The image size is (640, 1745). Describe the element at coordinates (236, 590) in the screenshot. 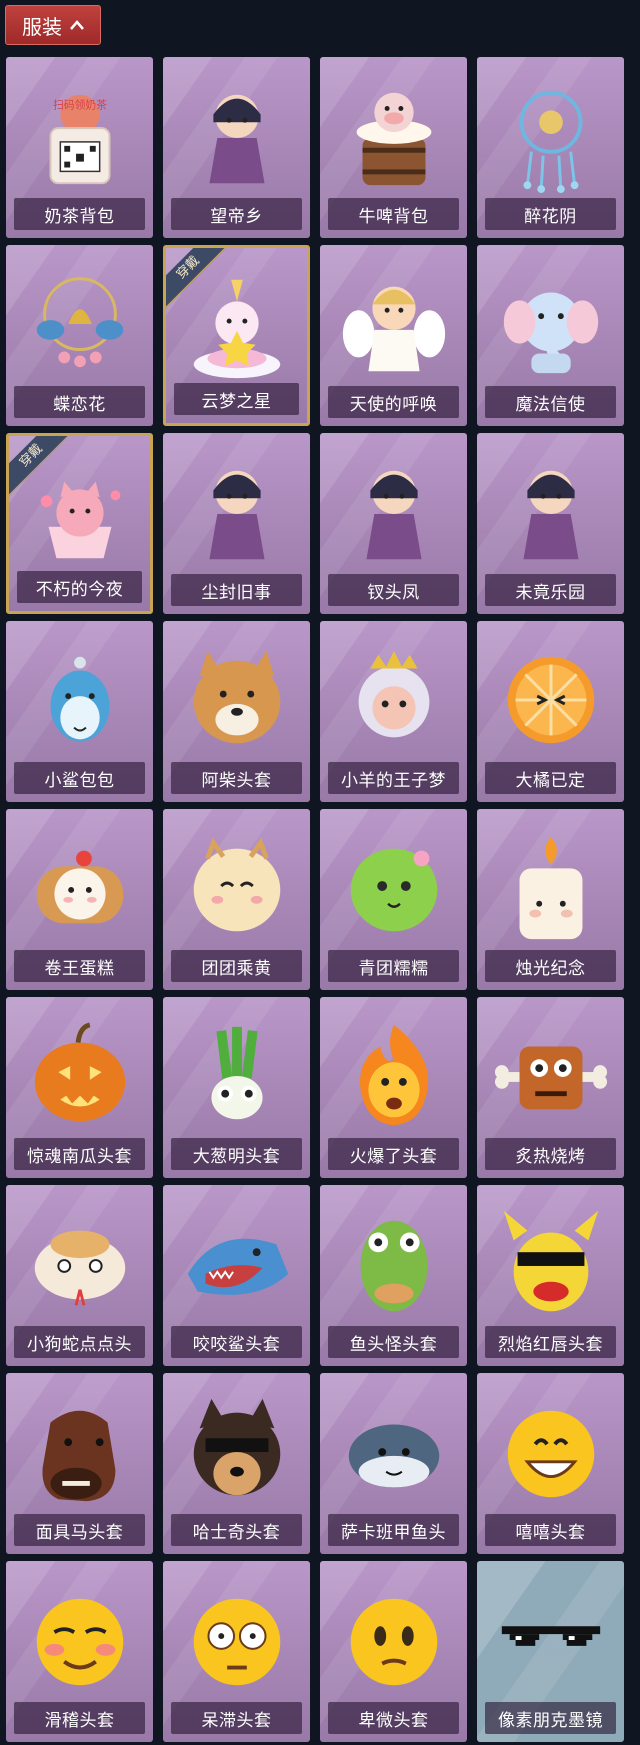

I see `item-label: 尘封旧事` at that location.